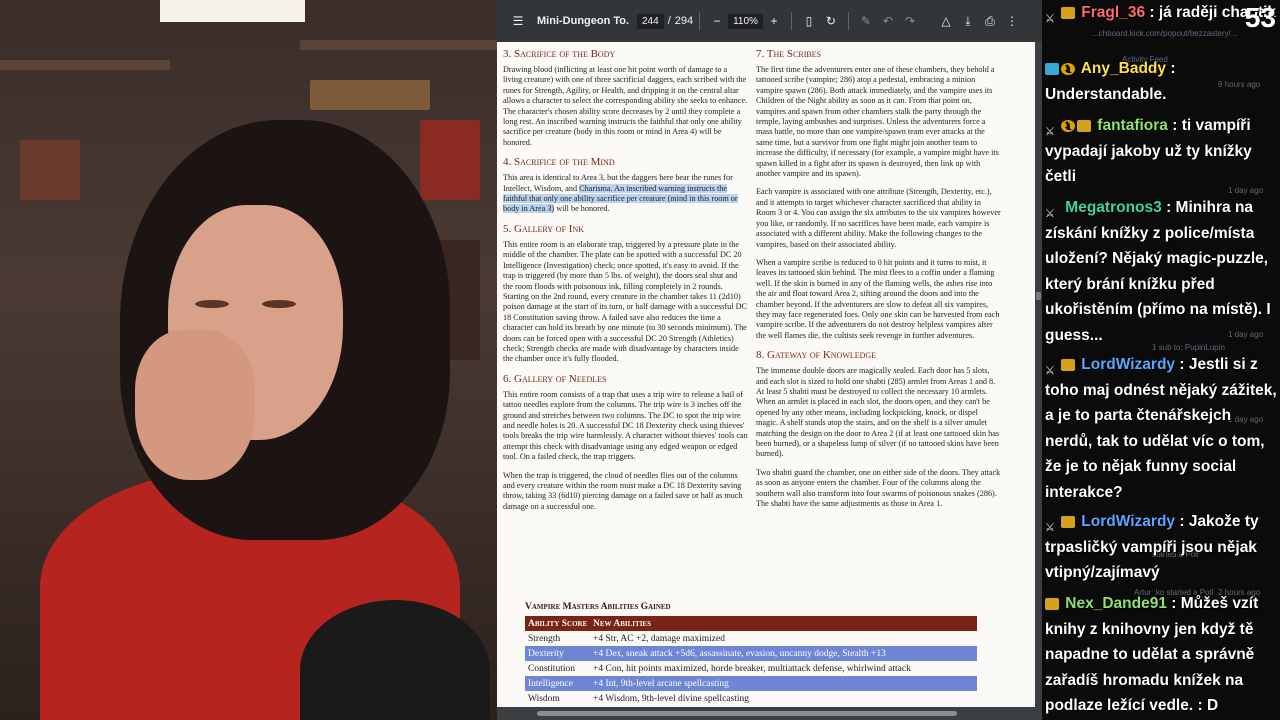 This screenshot has width=1280, height=720. What do you see at coordinates (1130, 125) in the screenshot?
I see `chat-username: fantafiora` at bounding box center [1130, 125].